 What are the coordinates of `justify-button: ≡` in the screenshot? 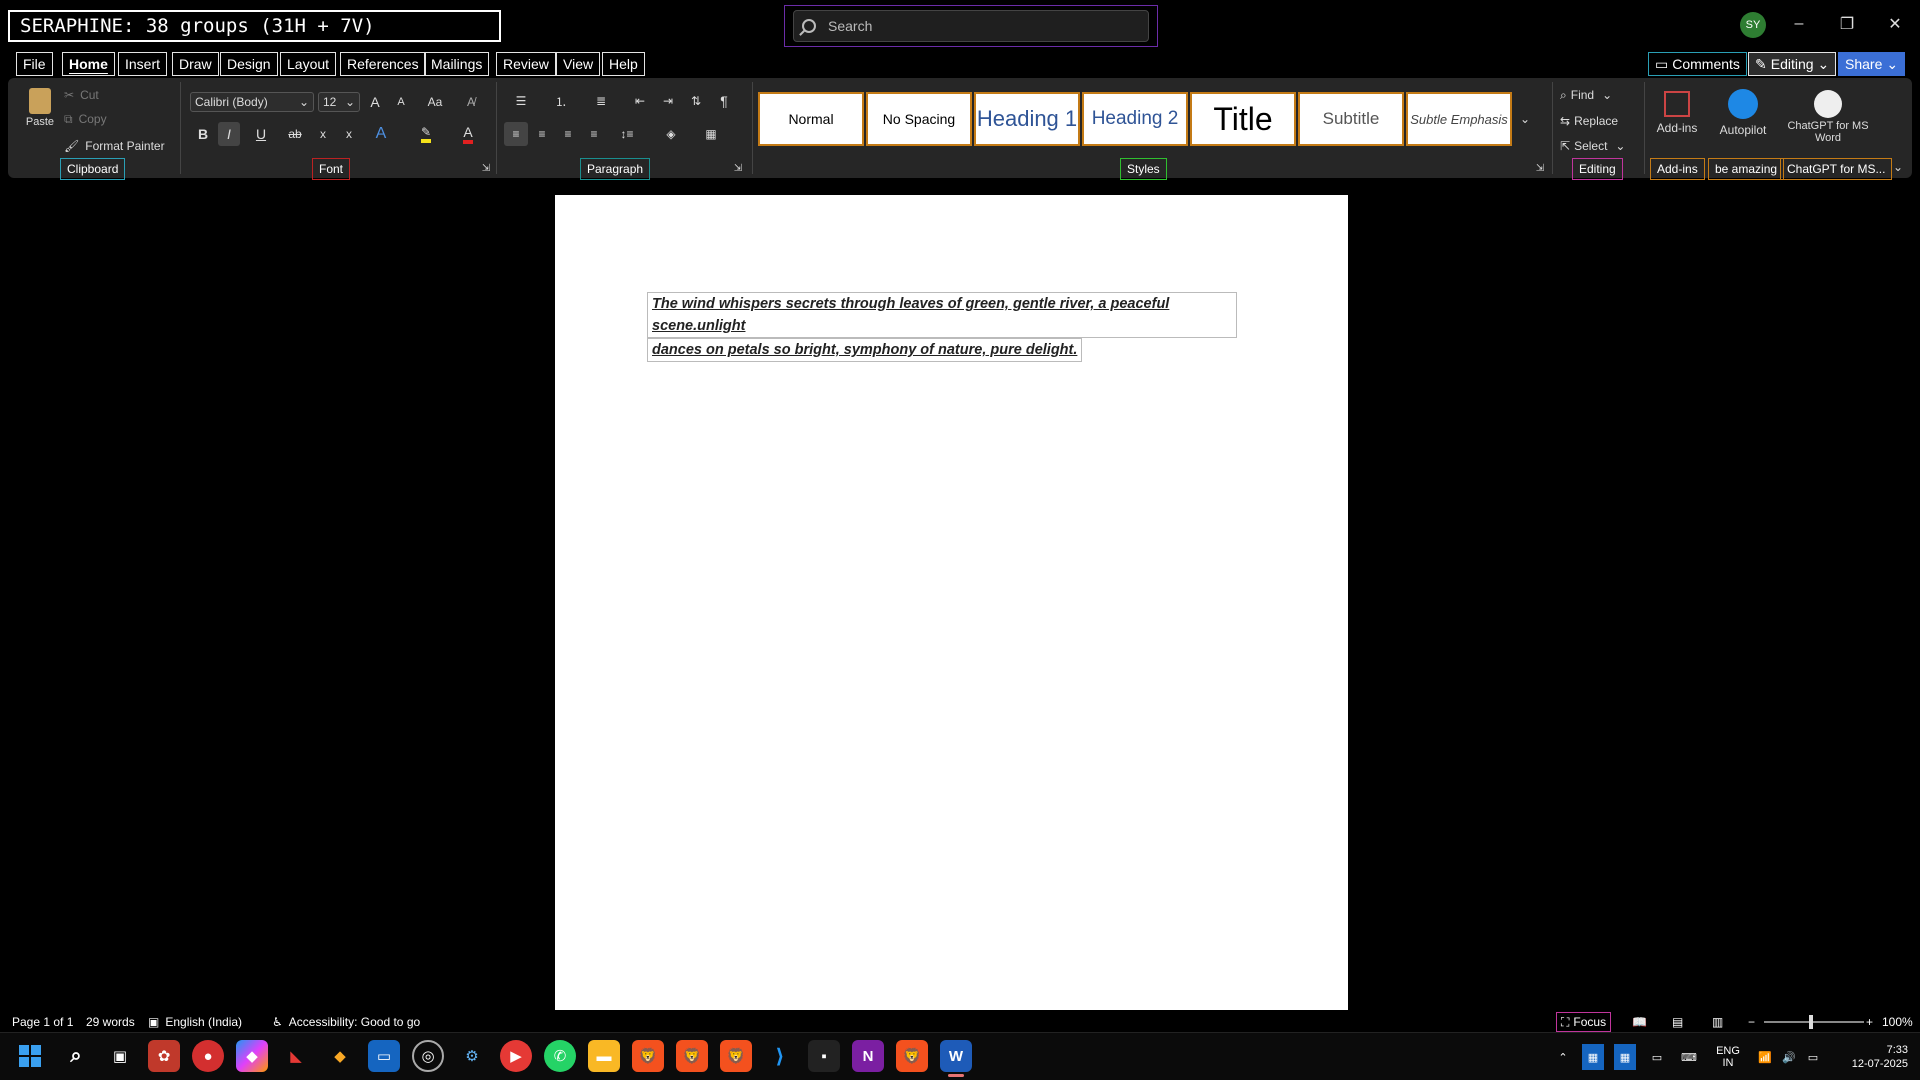 It's located at (594, 134).